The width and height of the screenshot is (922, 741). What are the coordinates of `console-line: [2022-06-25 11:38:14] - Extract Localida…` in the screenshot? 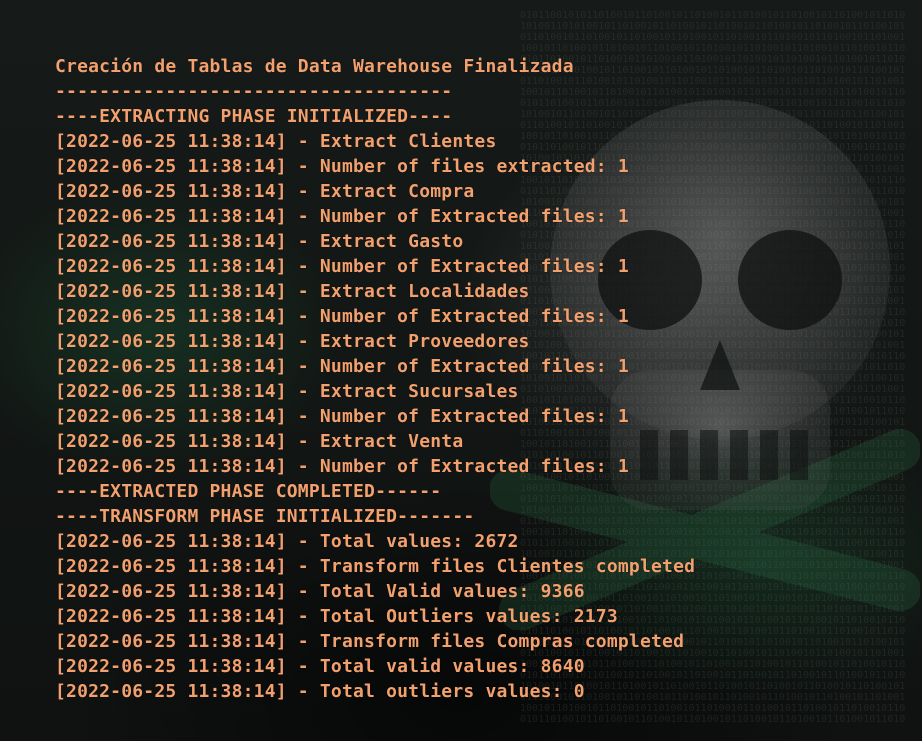 It's located at (292, 291).